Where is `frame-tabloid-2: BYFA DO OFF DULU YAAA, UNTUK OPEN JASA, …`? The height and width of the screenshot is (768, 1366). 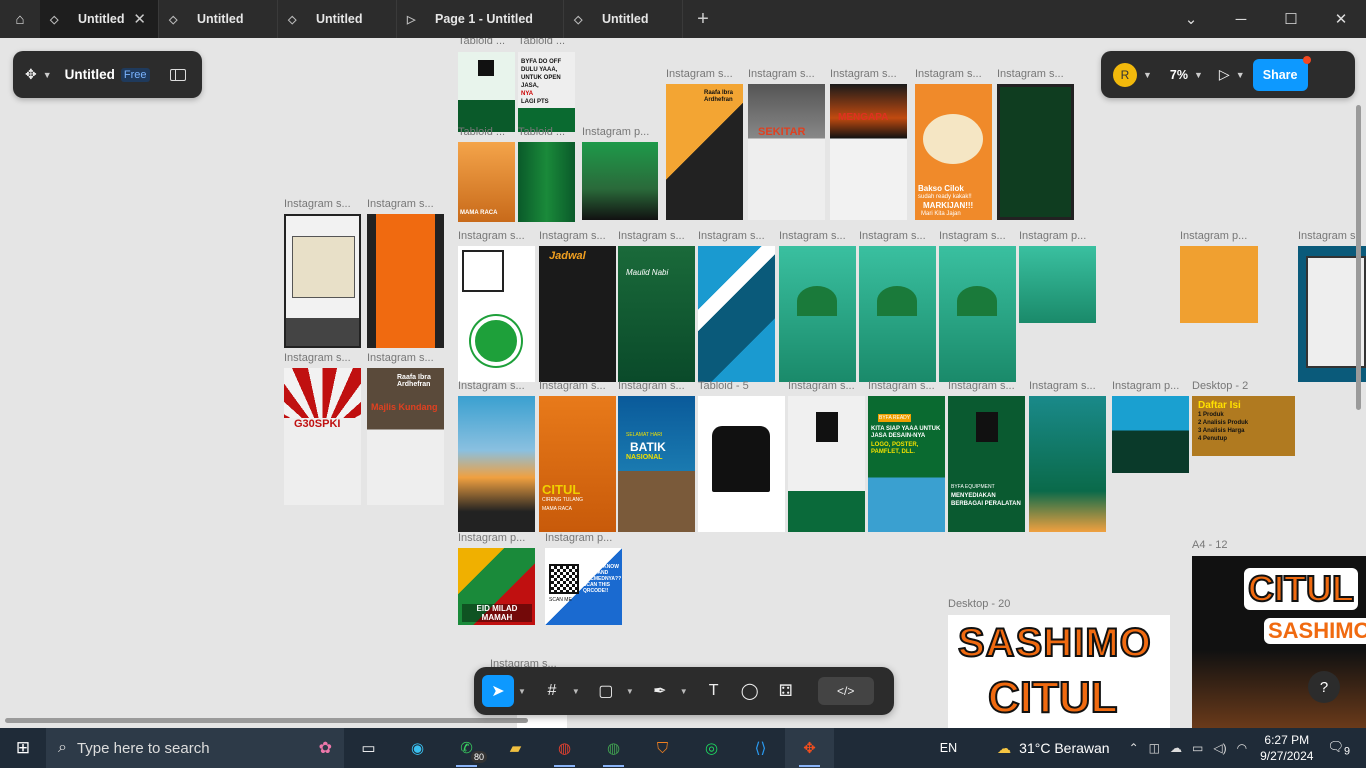 frame-tabloid-2: BYFA DO OFF DULU YAAA, UNTUK OPEN JASA, … is located at coordinates (546, 92).